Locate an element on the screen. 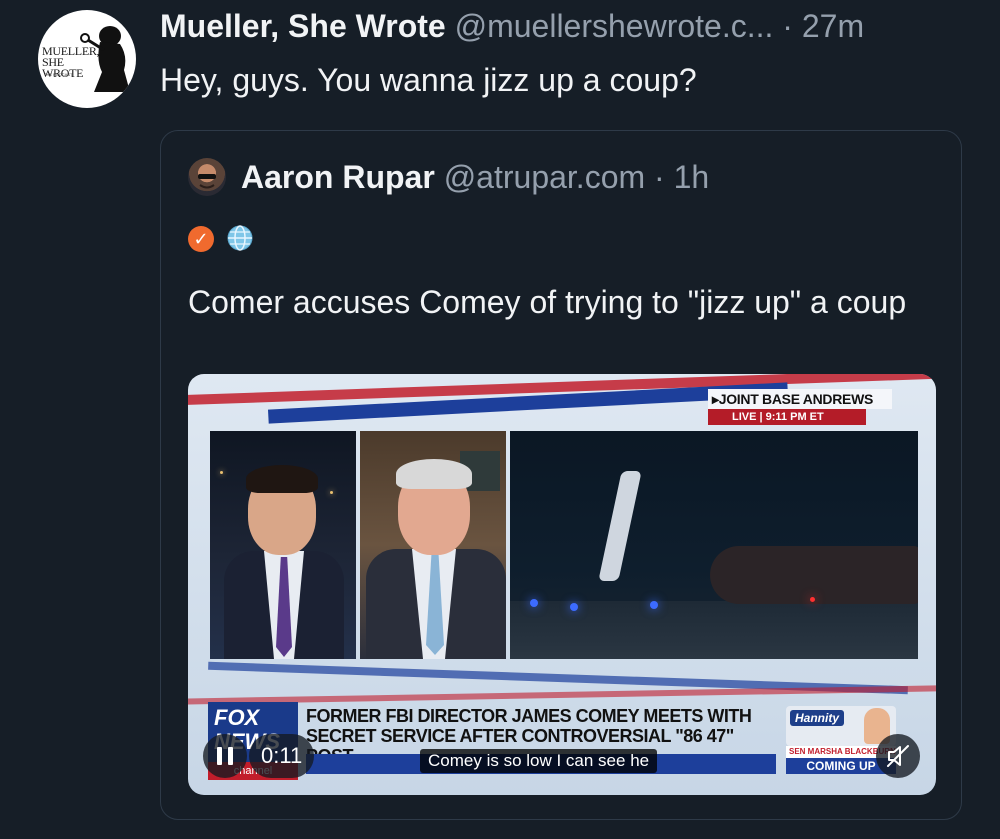 The width and height of the screenshot is (1000, 839). logo-line1: FOX is located at coordinates (237, 717).